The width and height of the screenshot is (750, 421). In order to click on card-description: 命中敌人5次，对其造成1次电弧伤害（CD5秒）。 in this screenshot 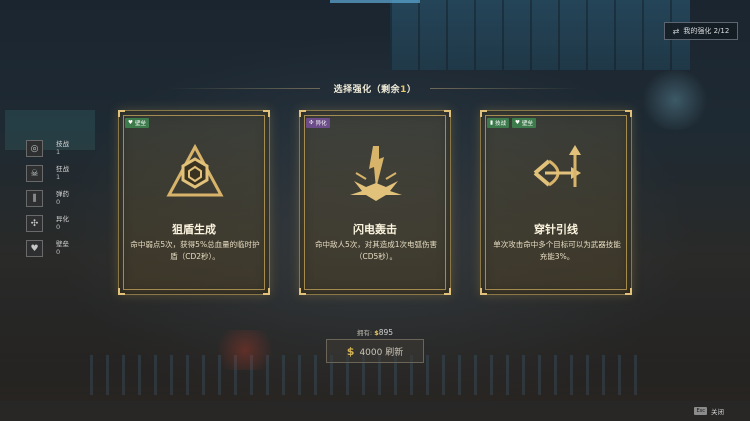, I will do `click(376, 250)`.